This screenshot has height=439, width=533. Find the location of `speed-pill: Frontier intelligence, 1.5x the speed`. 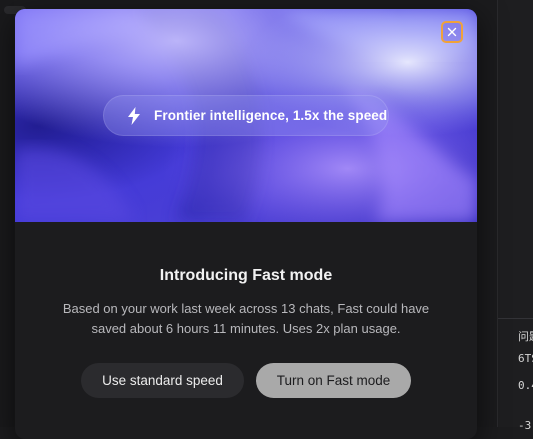

speed-pill: Frontier intelligence, 1.5x the speed is located at coordinates (246, 115).